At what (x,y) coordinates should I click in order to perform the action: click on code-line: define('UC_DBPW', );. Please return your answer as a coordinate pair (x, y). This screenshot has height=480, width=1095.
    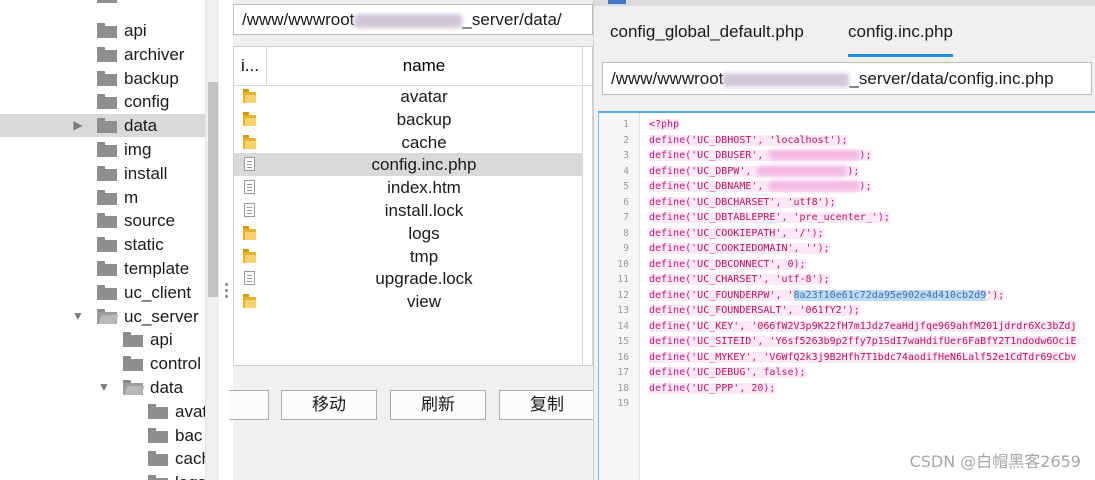
    Looking at the image, I should click on (754, 171).